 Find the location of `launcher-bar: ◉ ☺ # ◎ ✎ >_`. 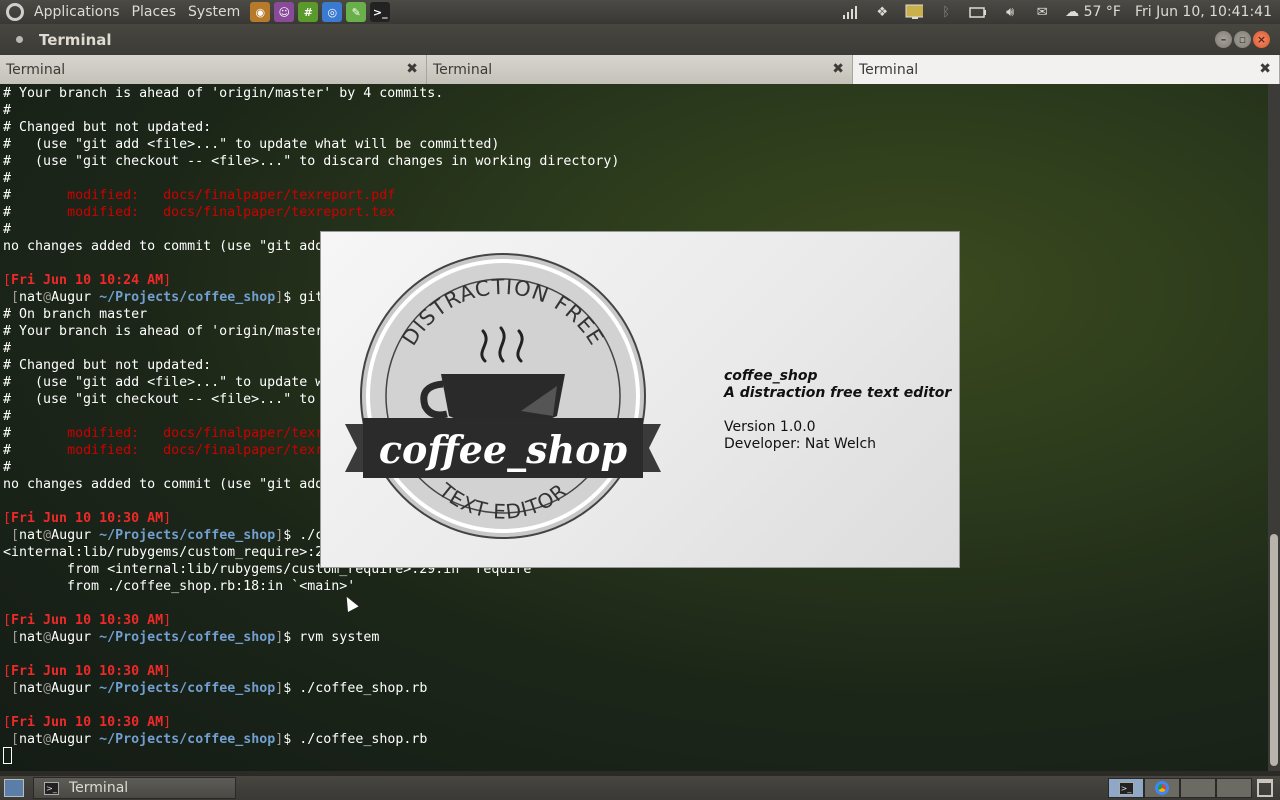

launcher-bar: ◉ ☺ # ◎ ✎ >_ is located at coordinates (318, 12).